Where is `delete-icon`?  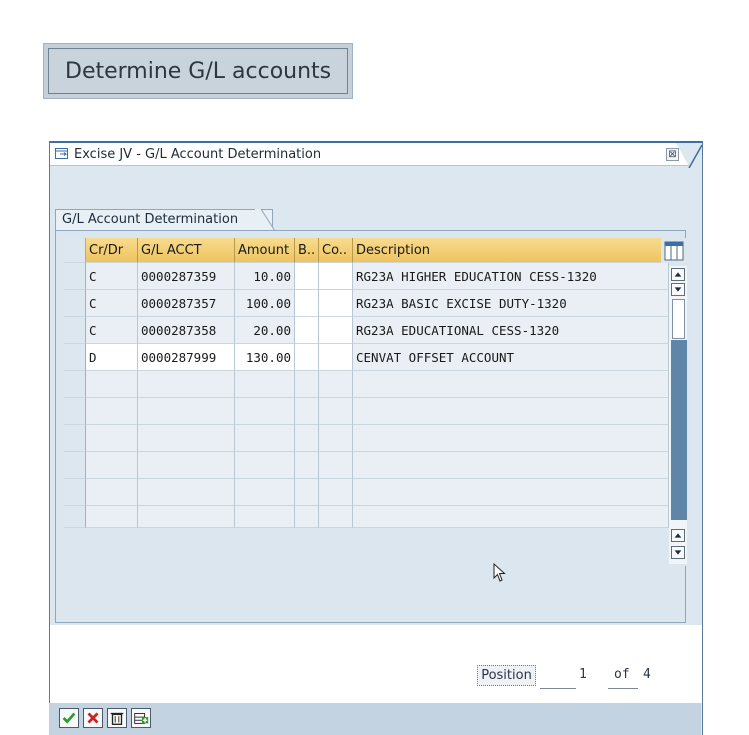
delete-icon is located at coordinates (117, 718).